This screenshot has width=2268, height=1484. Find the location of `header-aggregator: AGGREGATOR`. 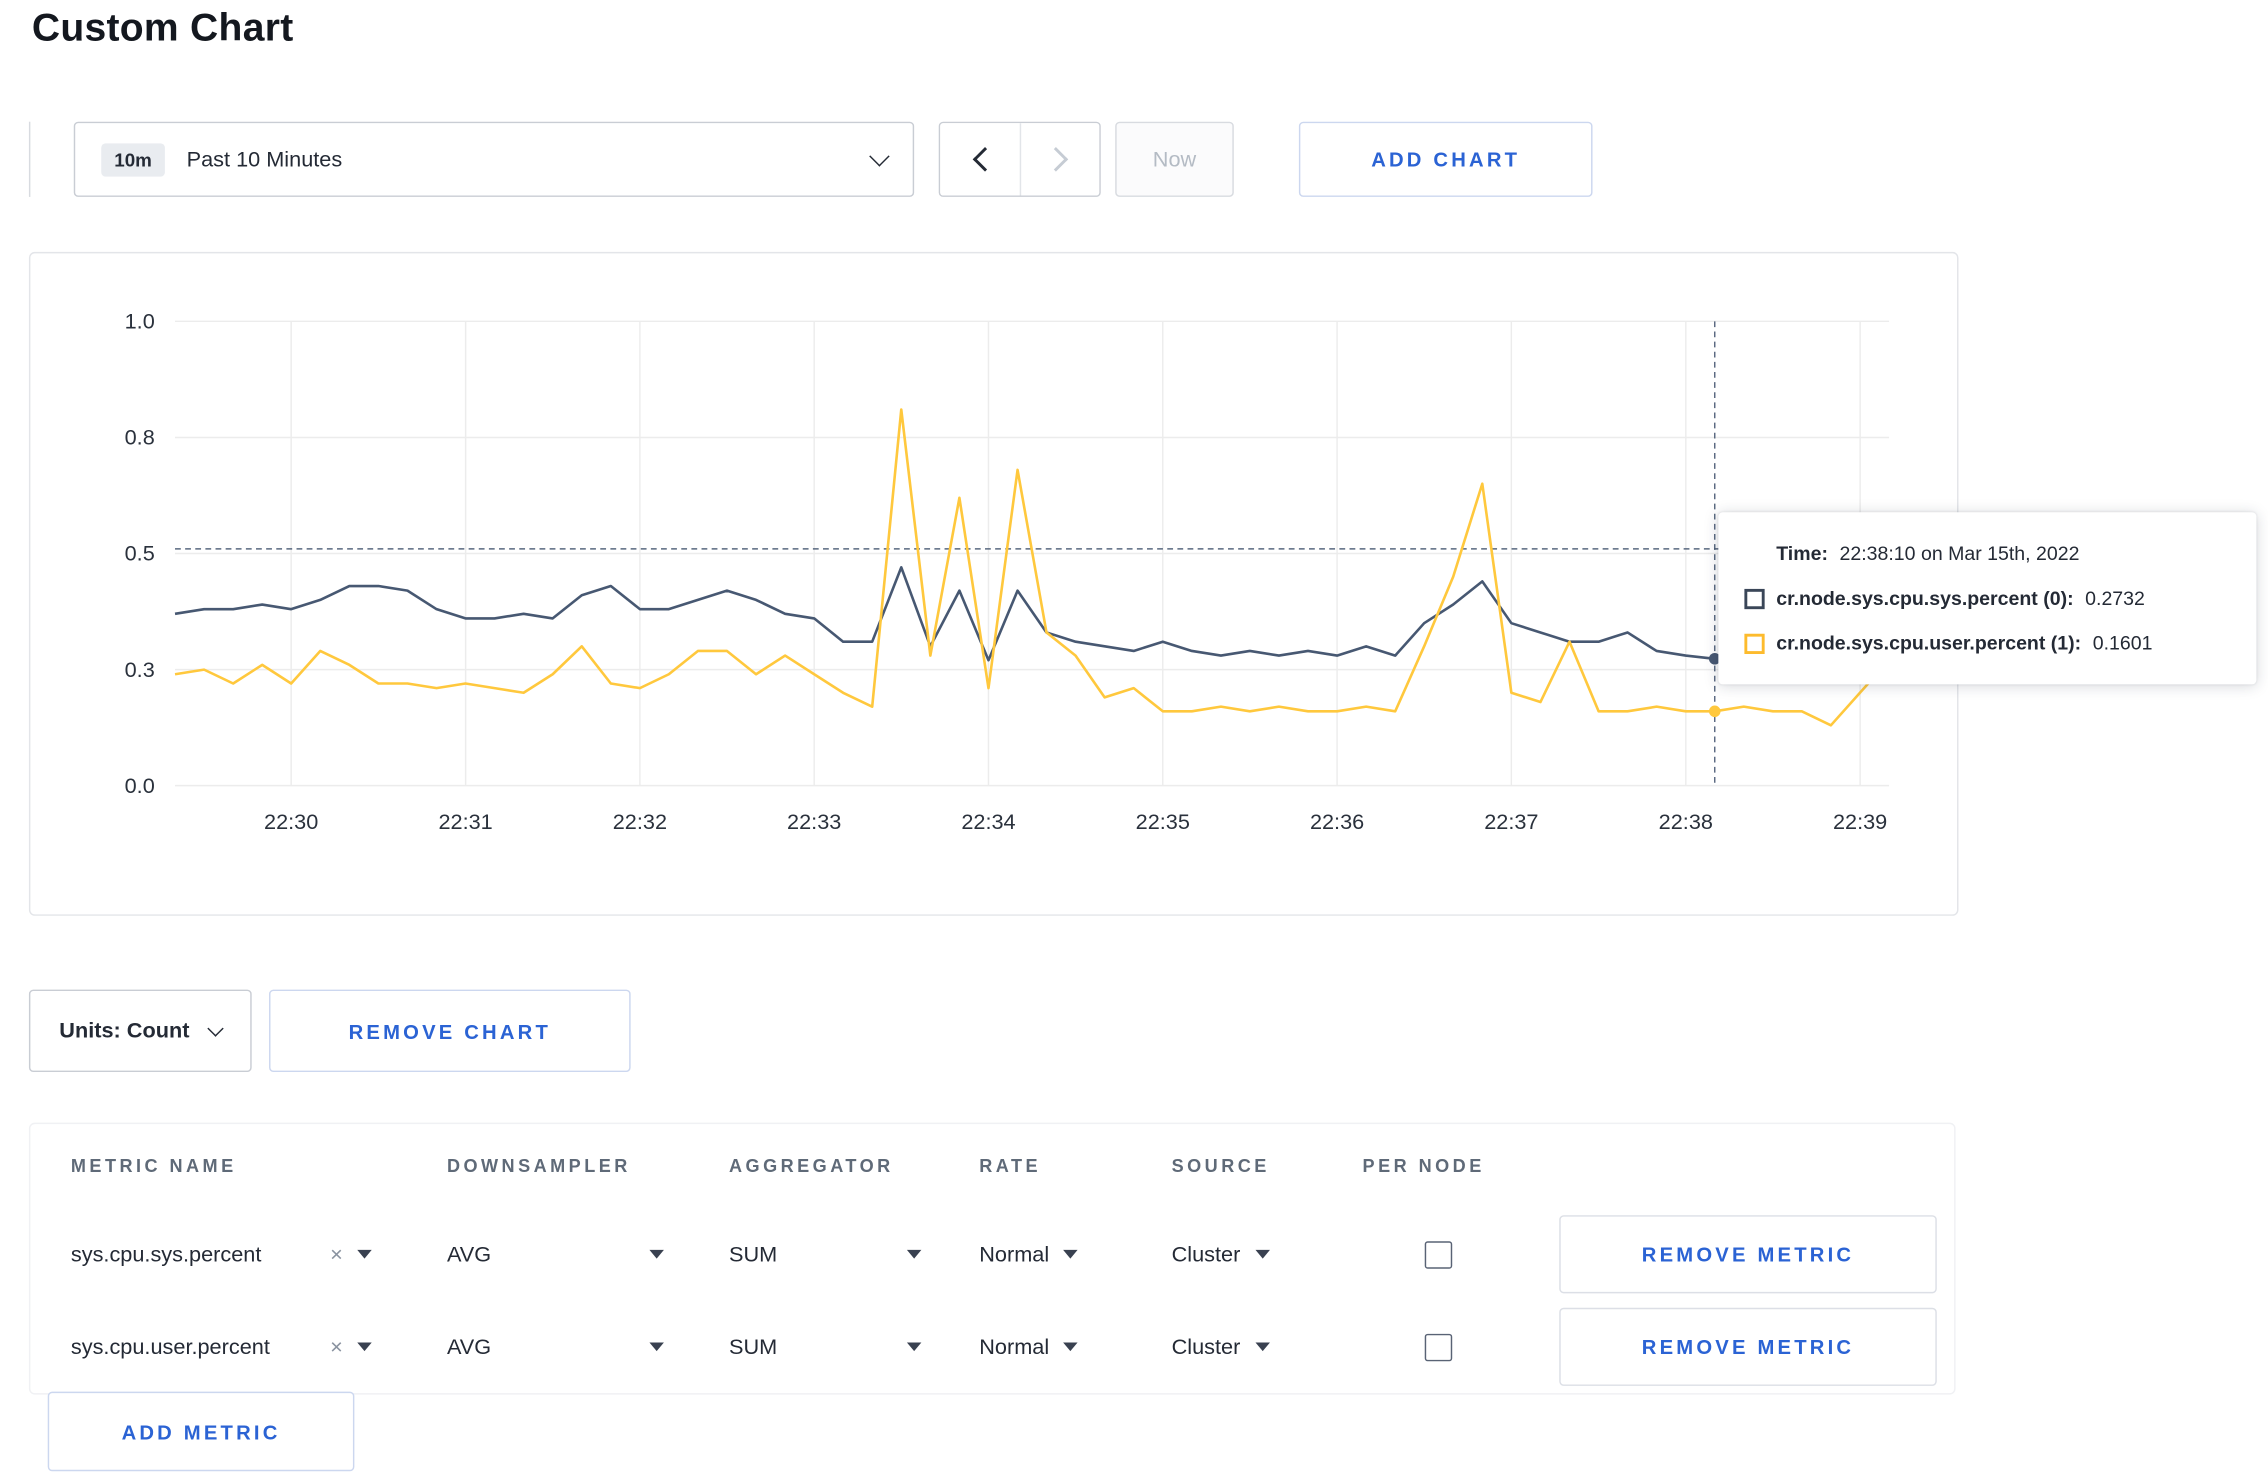

header-aggregator: AGGREGATOR is located at coordinates (811, 1166).